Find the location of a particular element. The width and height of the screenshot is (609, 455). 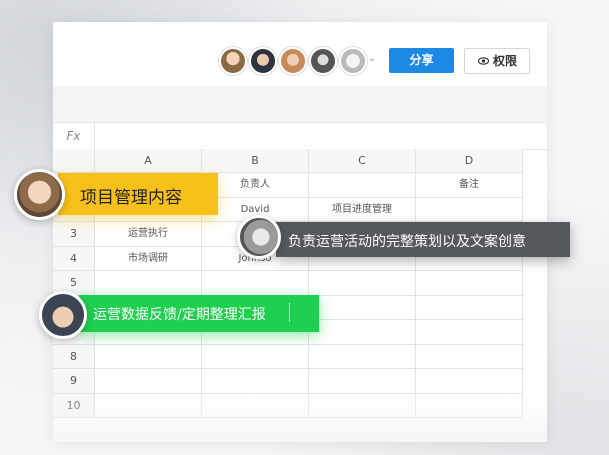

dark-callout-text: 负责运营活动的完整策划以及文案创意 is located at coordinates (407, 242).